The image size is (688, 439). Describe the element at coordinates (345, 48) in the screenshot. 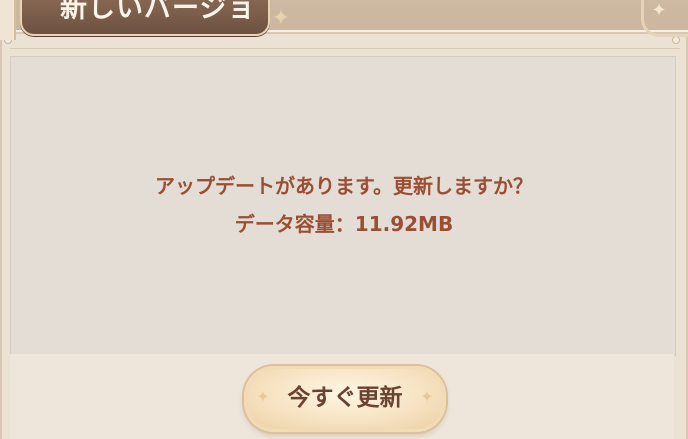

I see `frame-divider` at that location.